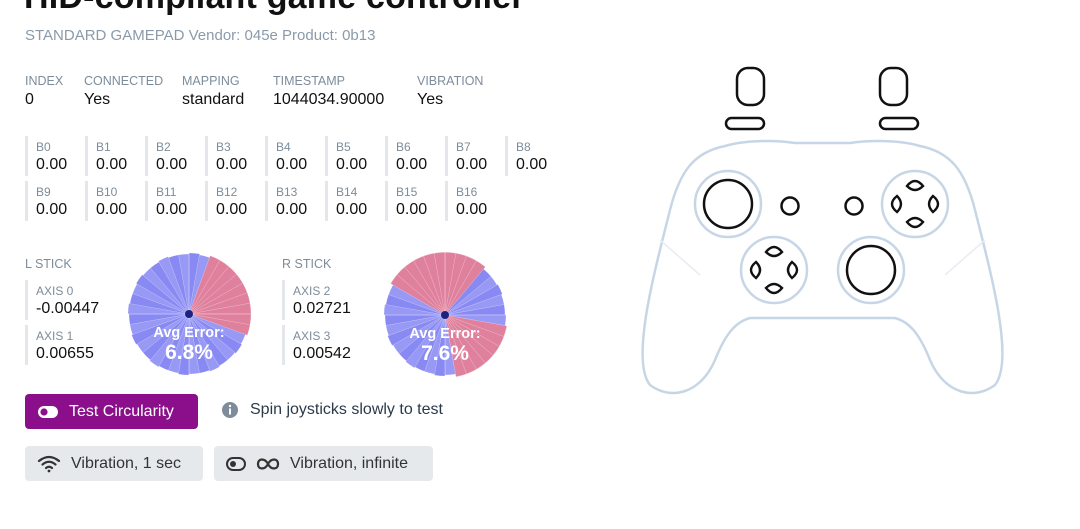 This screenshot has height=529, width=1080. What do you see at coordinates (268, 463) in the screenshot?
I see `infinity-icon` at bounding box center [268, 463].